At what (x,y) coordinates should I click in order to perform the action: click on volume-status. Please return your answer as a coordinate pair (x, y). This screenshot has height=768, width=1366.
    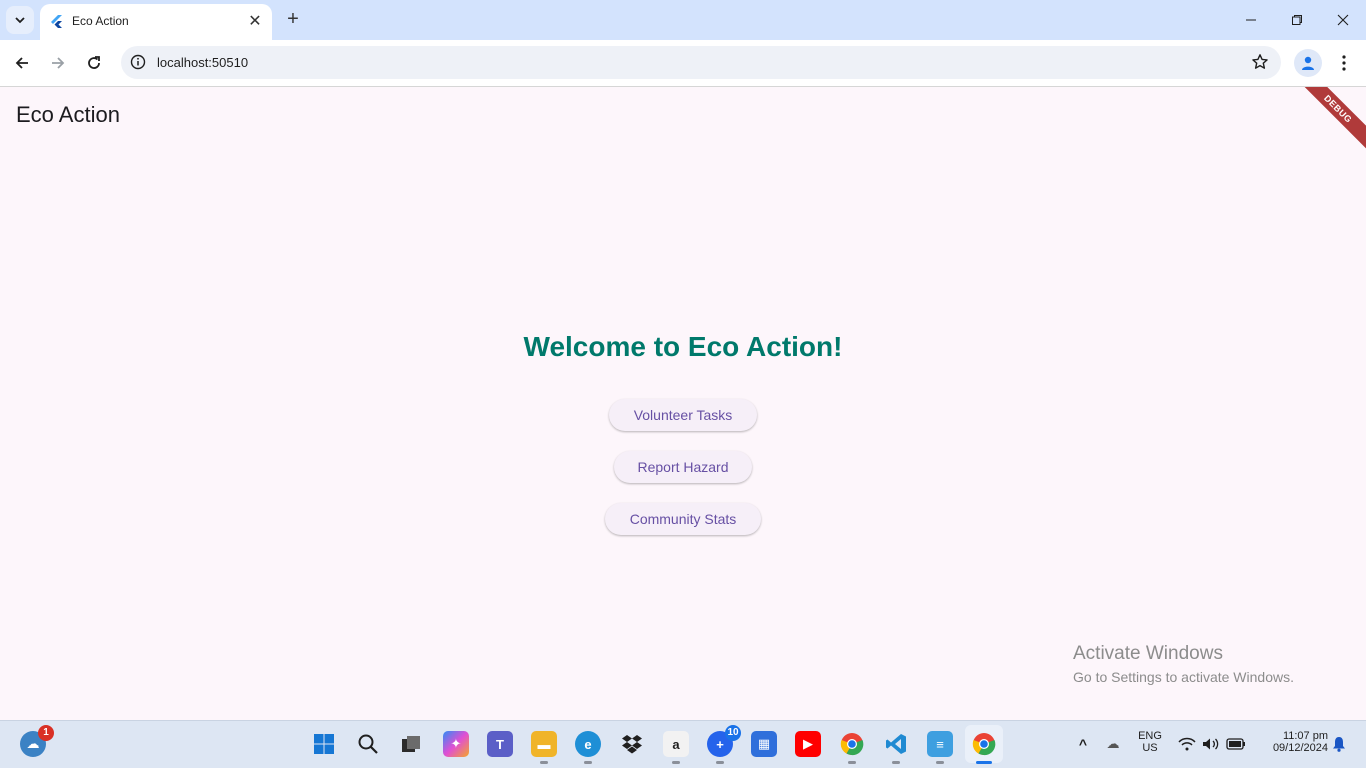
    Looking at the image, I should click on (1211, 744).